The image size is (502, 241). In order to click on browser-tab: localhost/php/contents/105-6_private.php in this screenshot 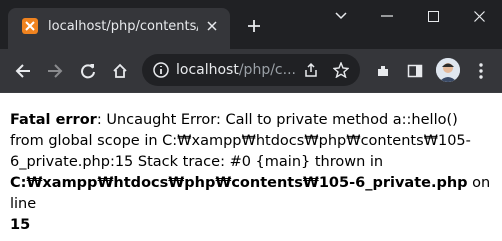, I will do `click(119, 28)`.